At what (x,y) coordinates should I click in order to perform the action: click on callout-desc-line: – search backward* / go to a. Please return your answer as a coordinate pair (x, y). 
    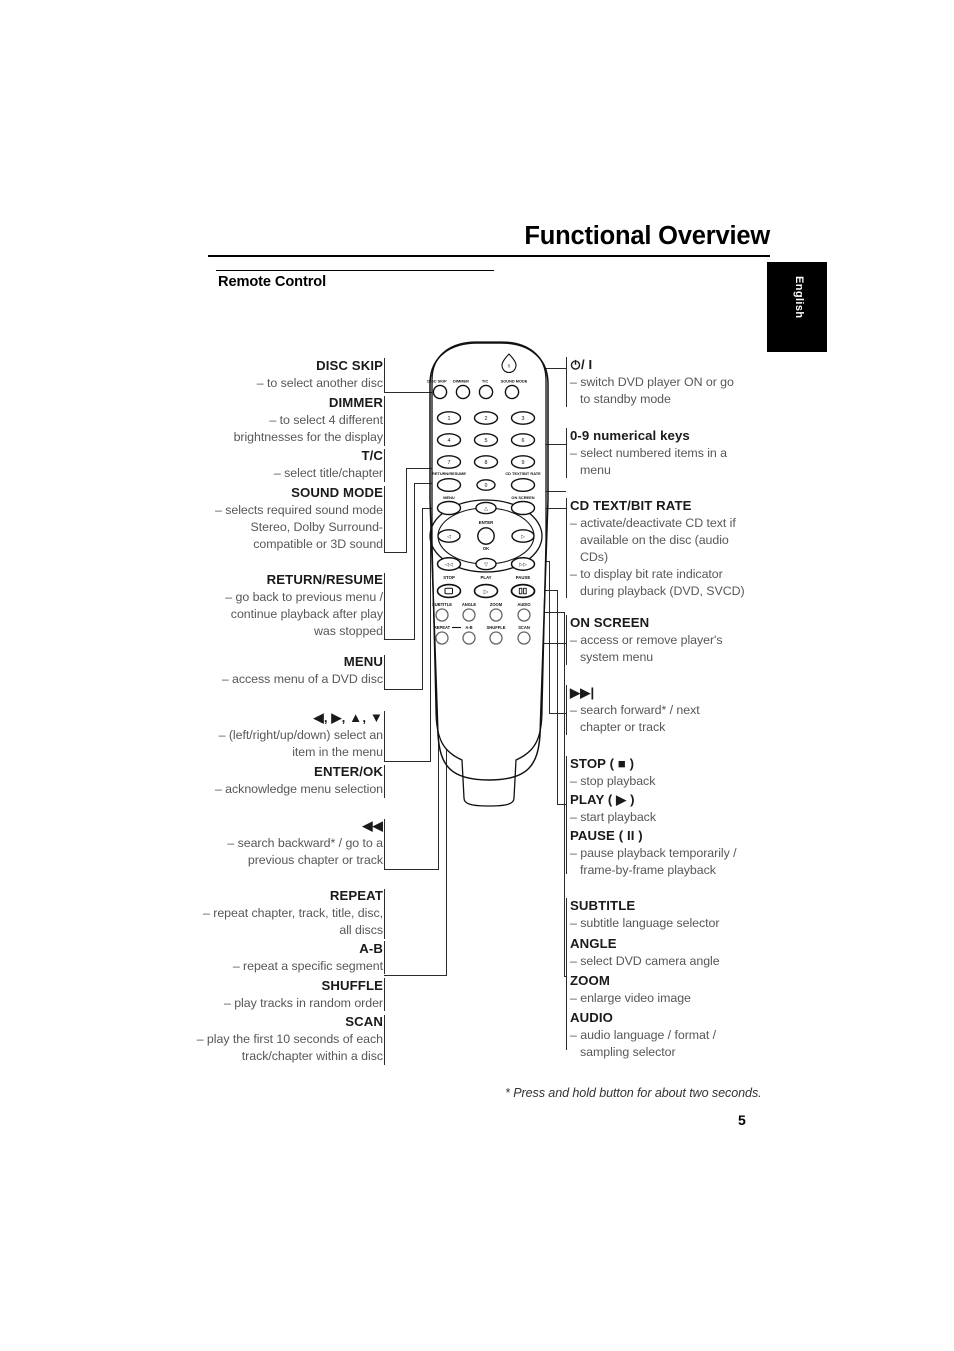
    Looking at the image, I should click on (305, 842).